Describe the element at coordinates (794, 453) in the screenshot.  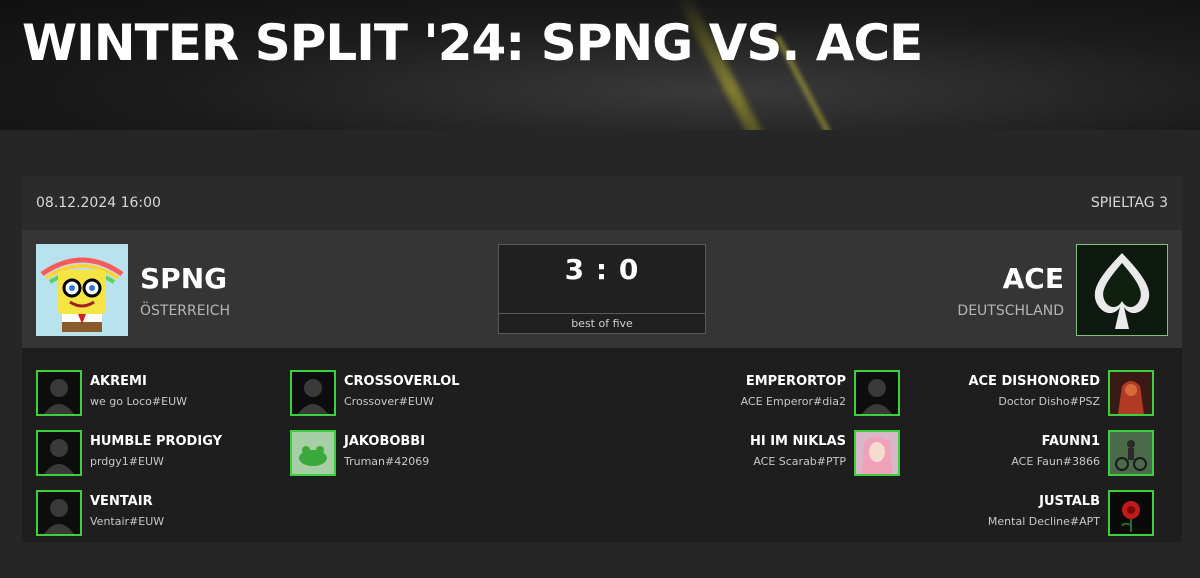
I see `player-card: HI IM NIKLAS ACE Scarab#PTP` at that location.